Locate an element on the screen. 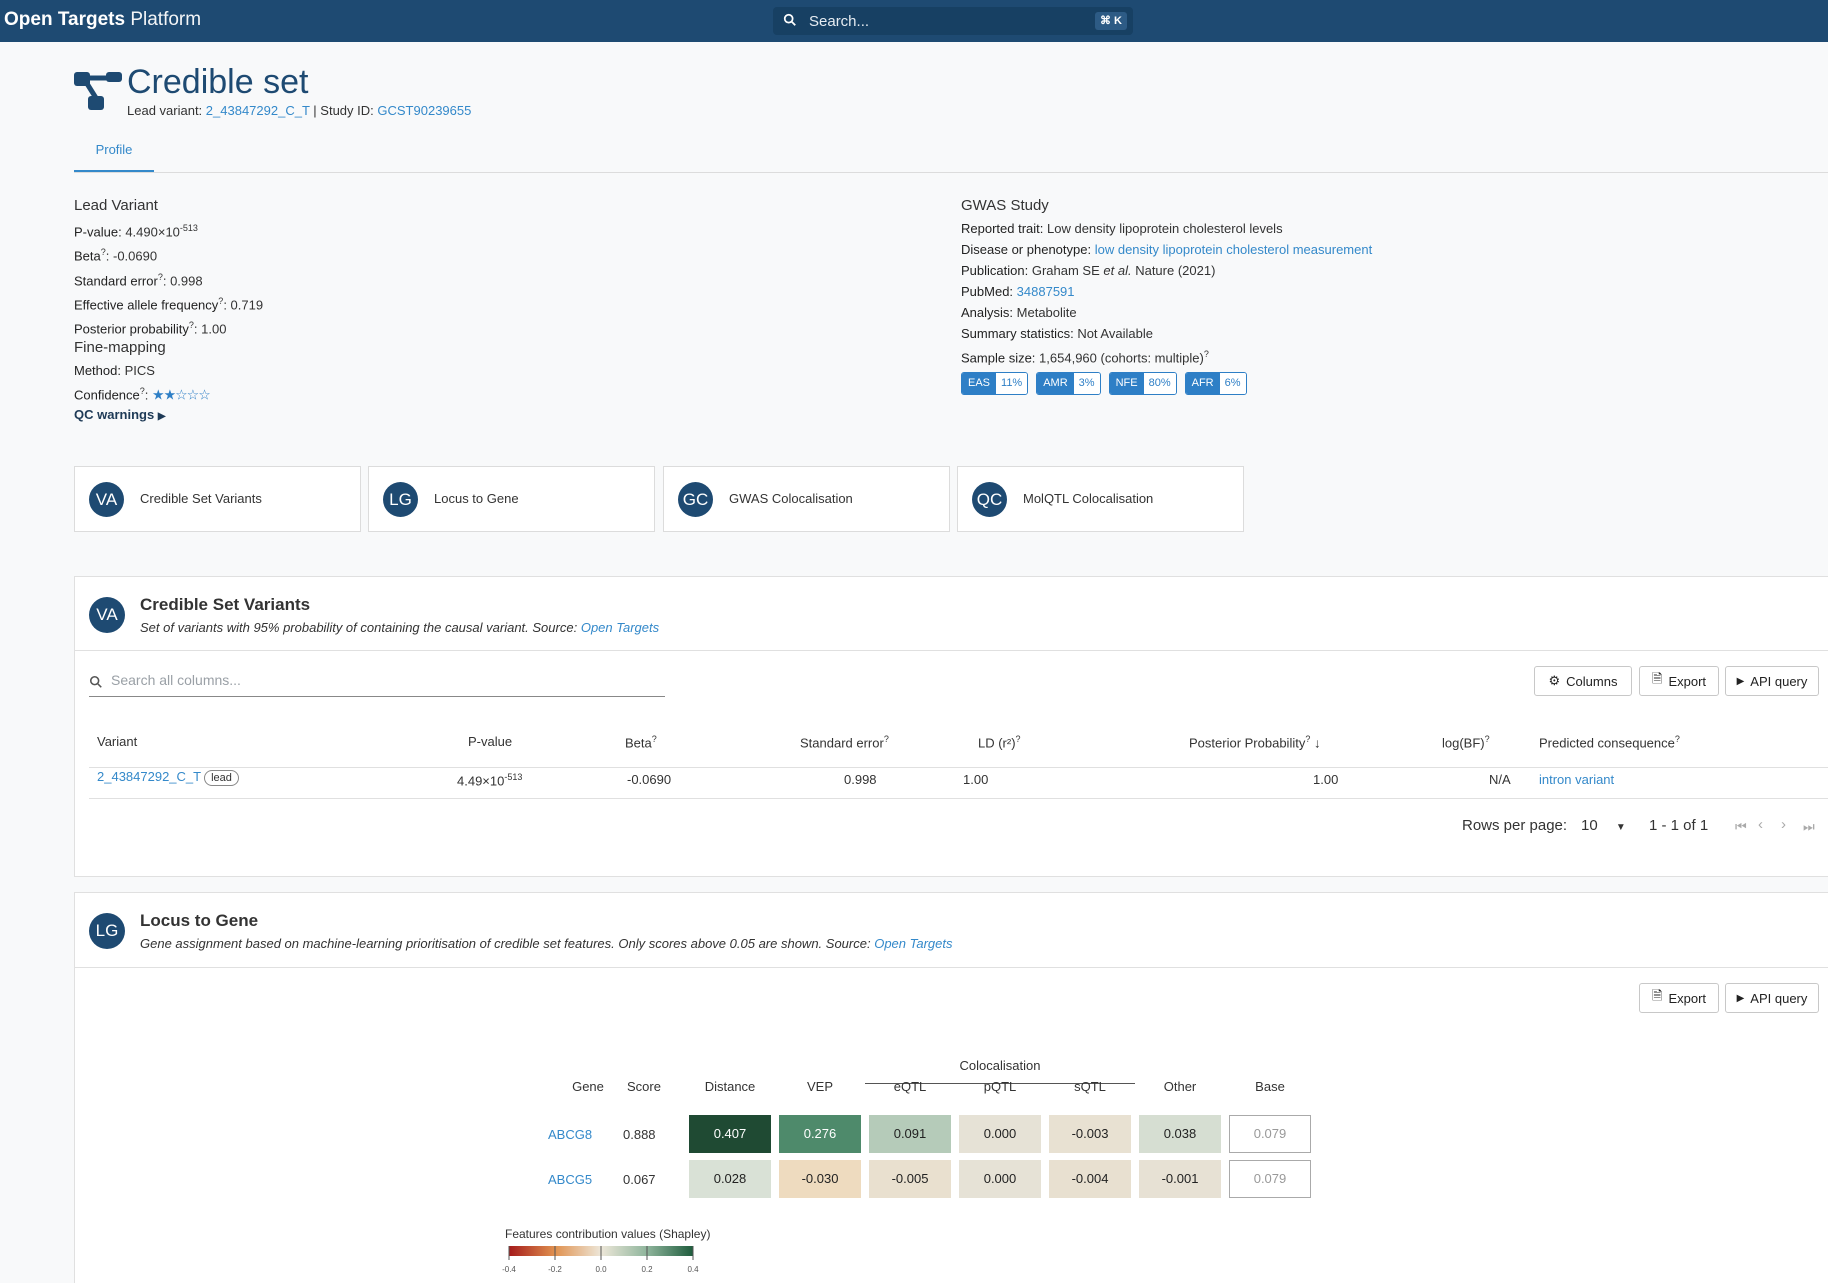  page-title: Credible set is located at coordinates (218, 82).